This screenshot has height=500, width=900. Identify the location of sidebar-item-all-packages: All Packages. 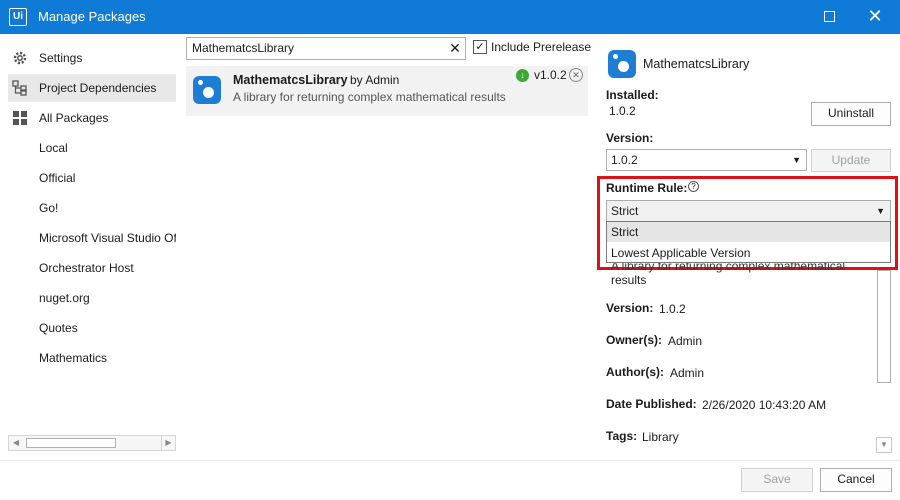
(92, 118).